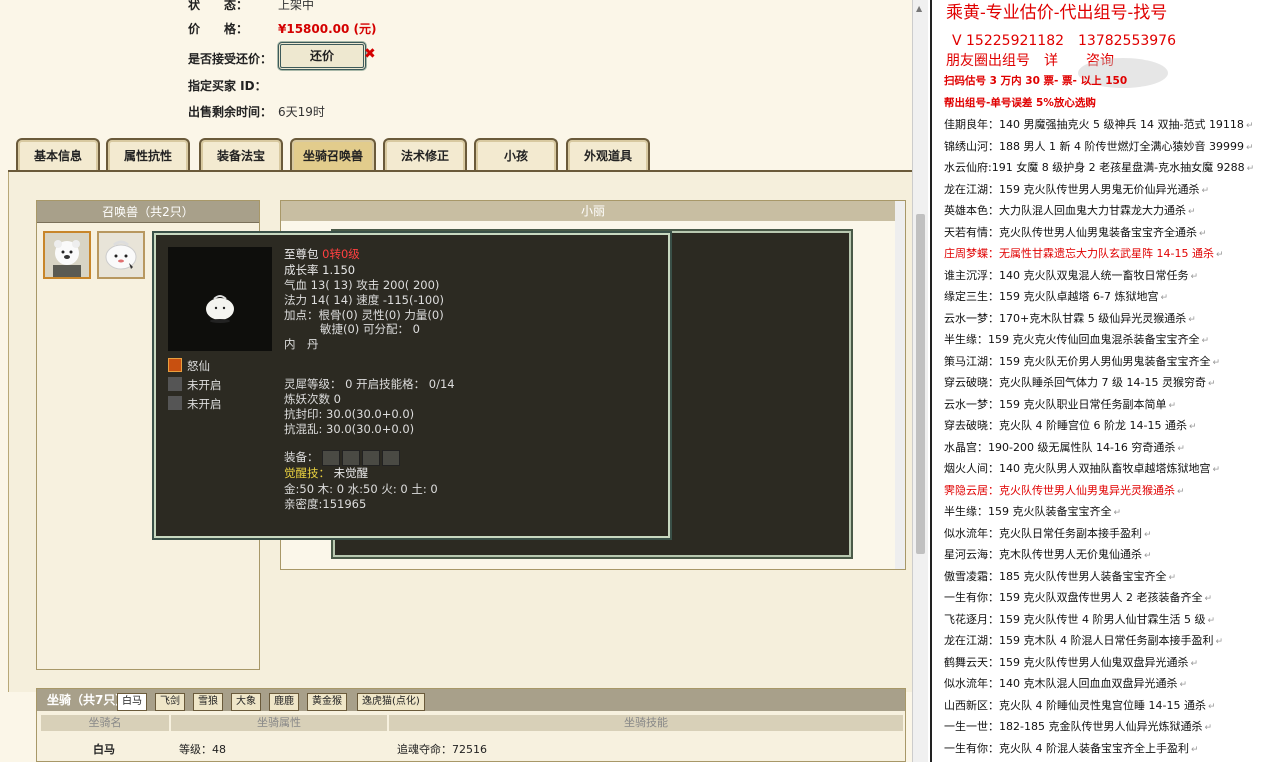  Describe the element at coordinates (1065, 210) in the screenshot. I see `notes-line-text: 英雄本色：大力队混人回血鬼大力甘霖龙大力通杀` at that location.